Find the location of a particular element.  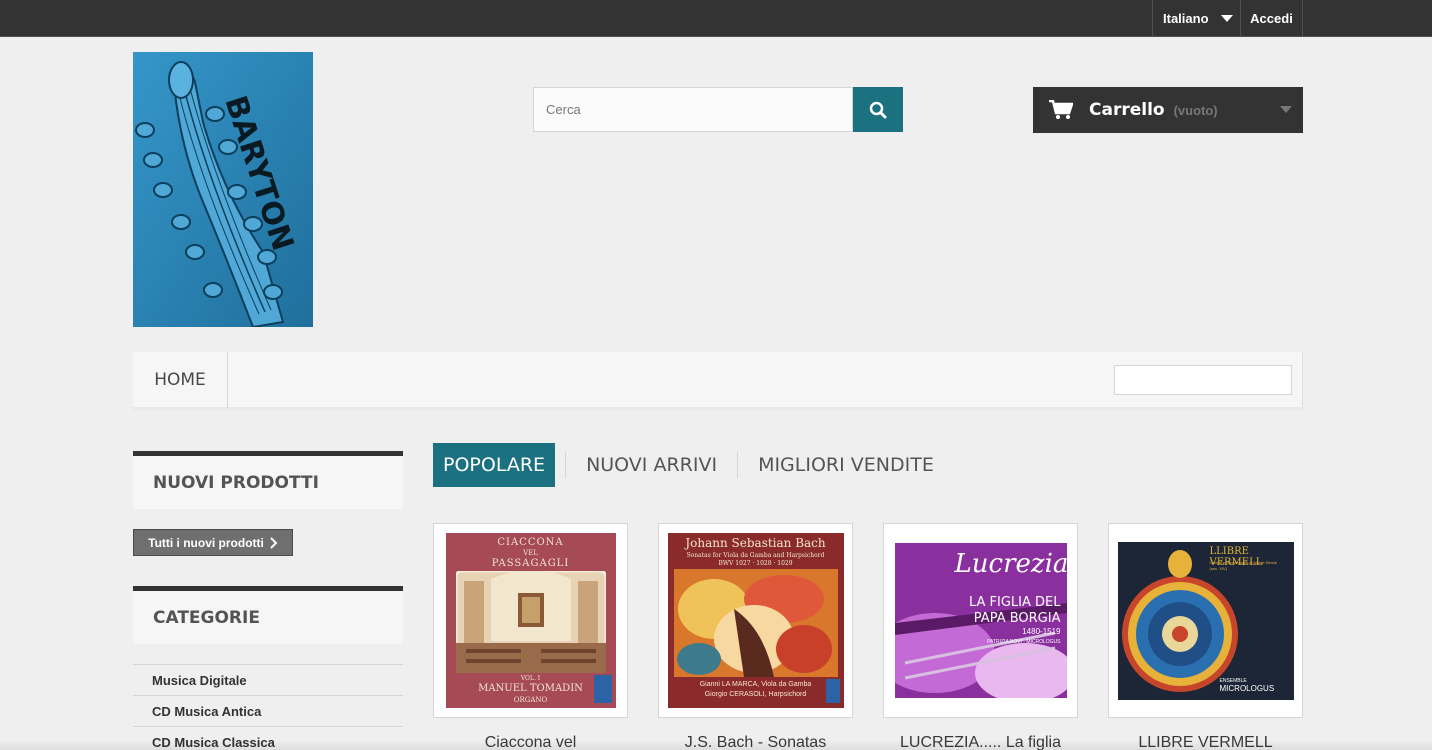

angel-painting-image is located at coordinates (755, 623).